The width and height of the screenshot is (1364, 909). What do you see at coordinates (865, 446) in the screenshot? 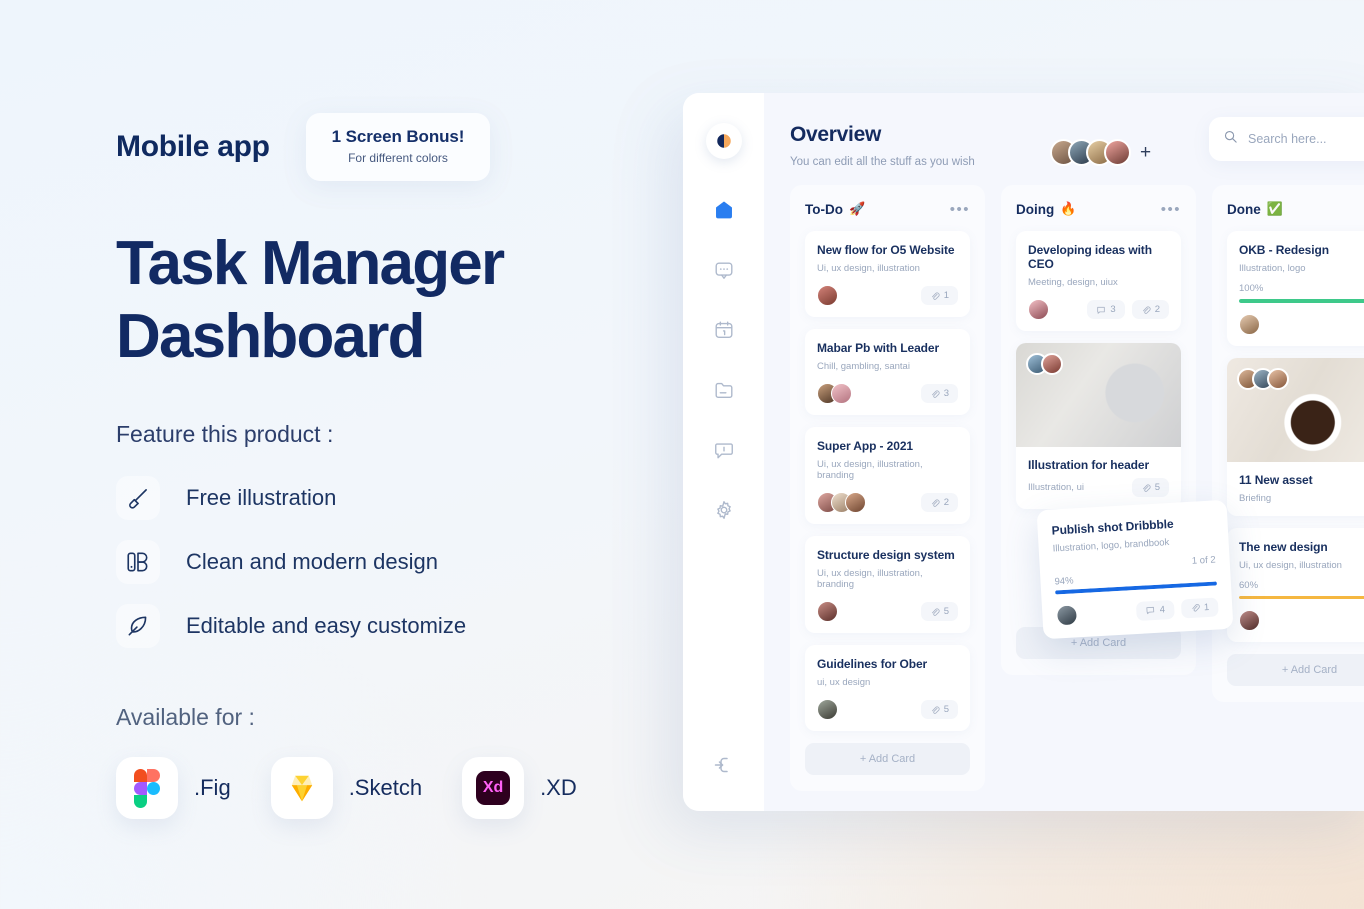
I see `card-title: Super App - 2021` at bounding box center [865, 446].